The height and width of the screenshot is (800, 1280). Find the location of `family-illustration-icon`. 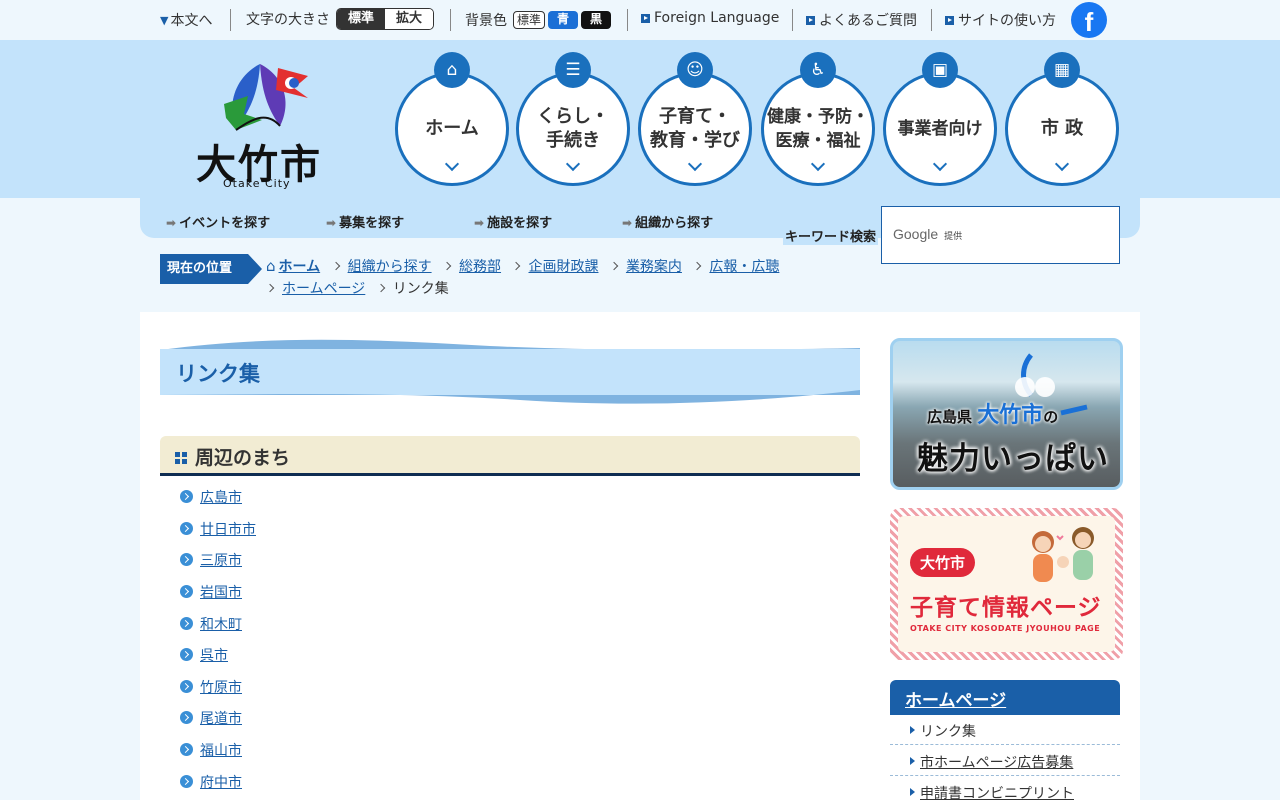

family-illustration-icon is located at coordinates (1063, 554).